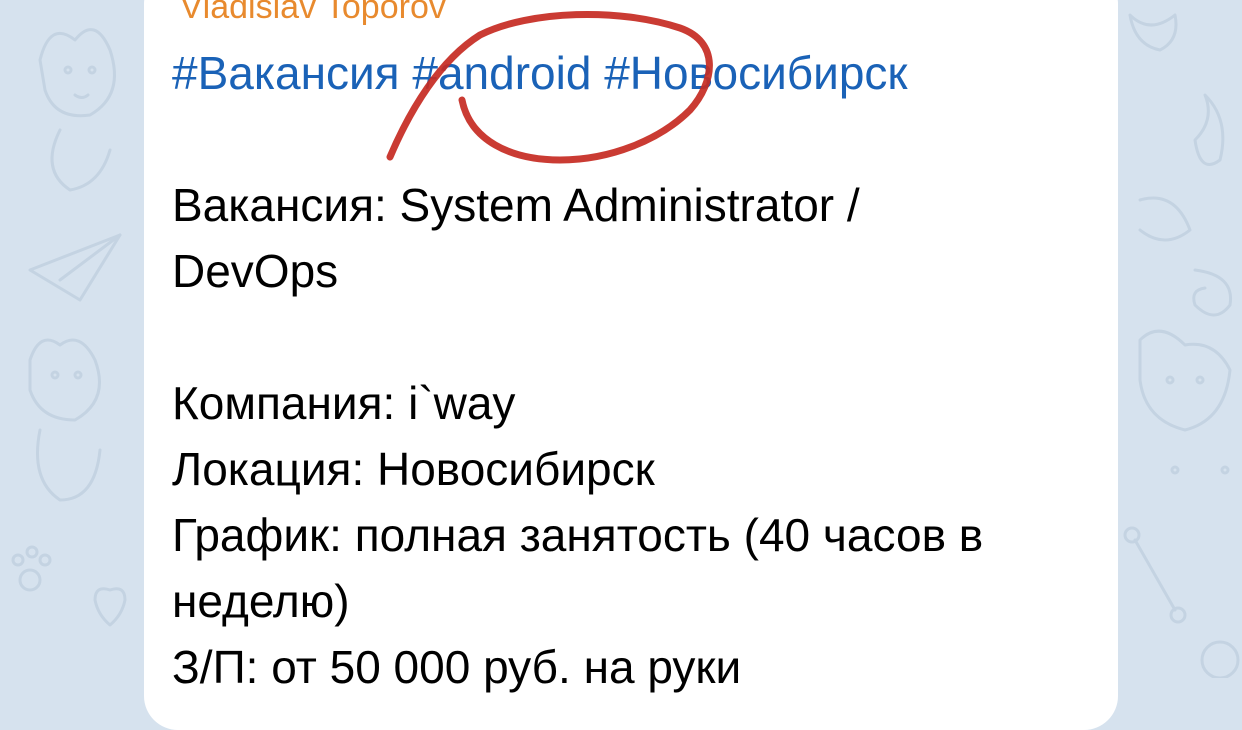 This screenshot has height=730, width=1242. Describe the element at coordinates (286, 73) in the screenshot. I see `hashtag-vacancy: #Вакансия` at that location.